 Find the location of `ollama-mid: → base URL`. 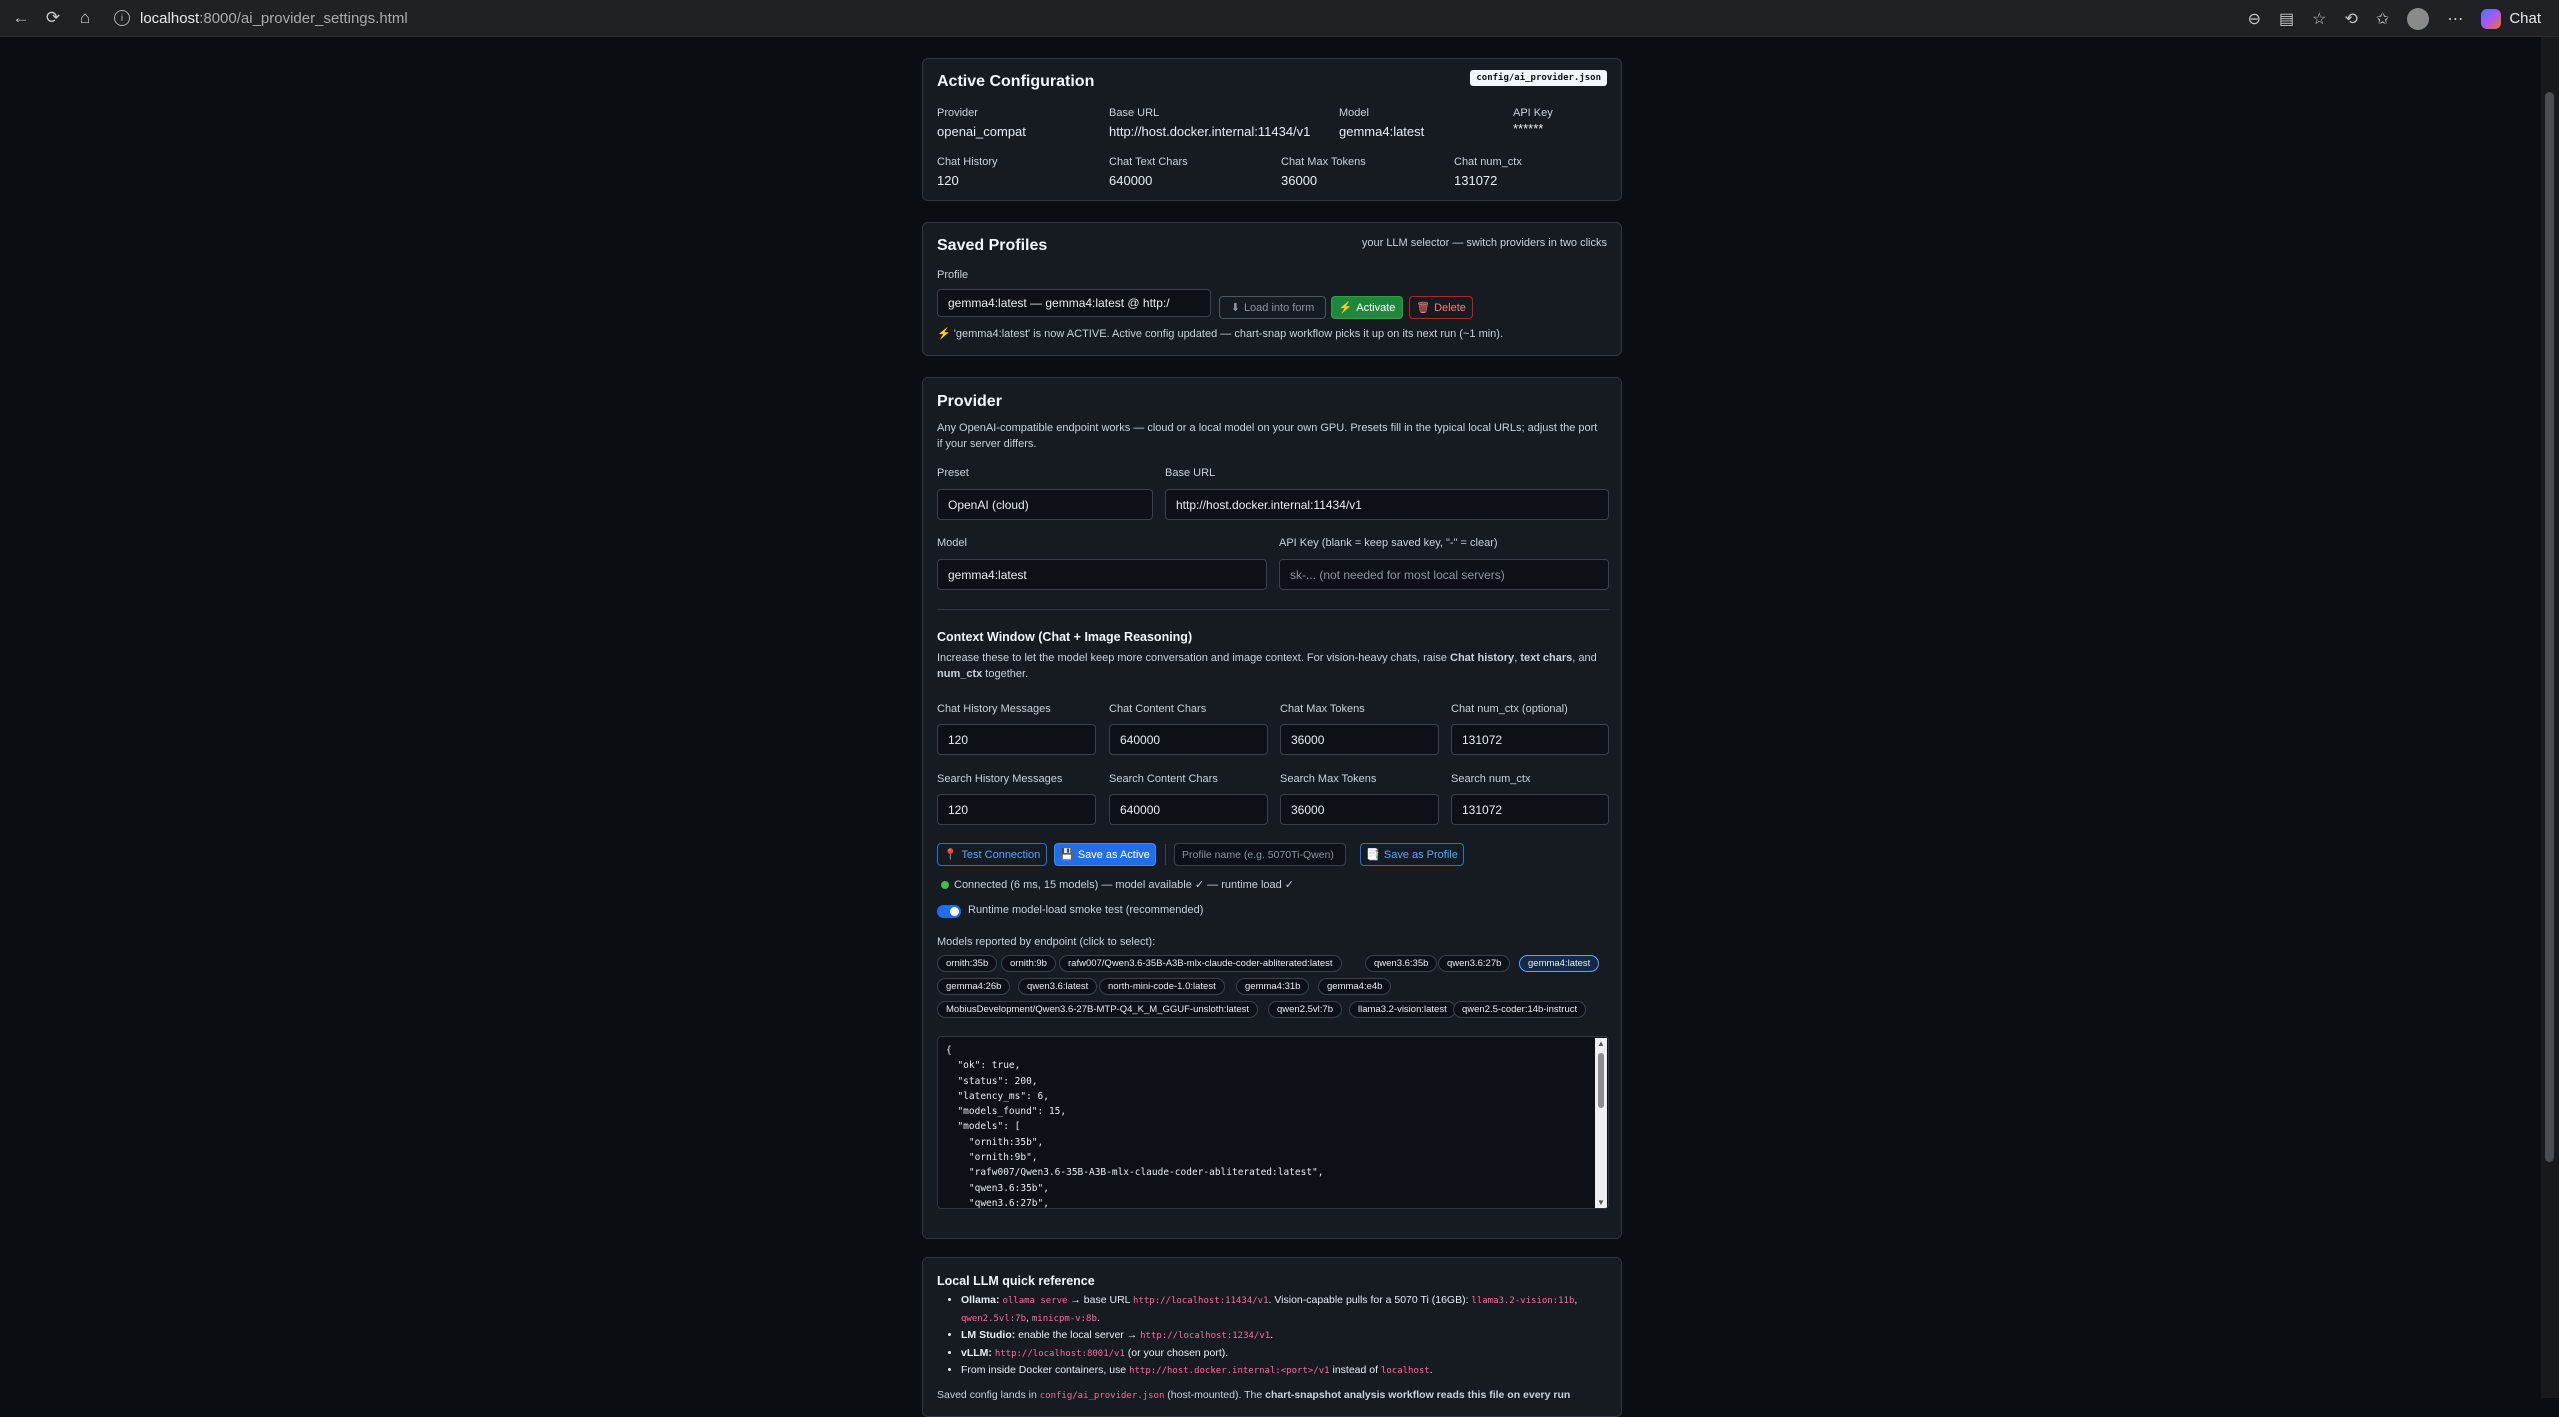

ollama-mid: → base URL is located at coordinates (1100, 1300).